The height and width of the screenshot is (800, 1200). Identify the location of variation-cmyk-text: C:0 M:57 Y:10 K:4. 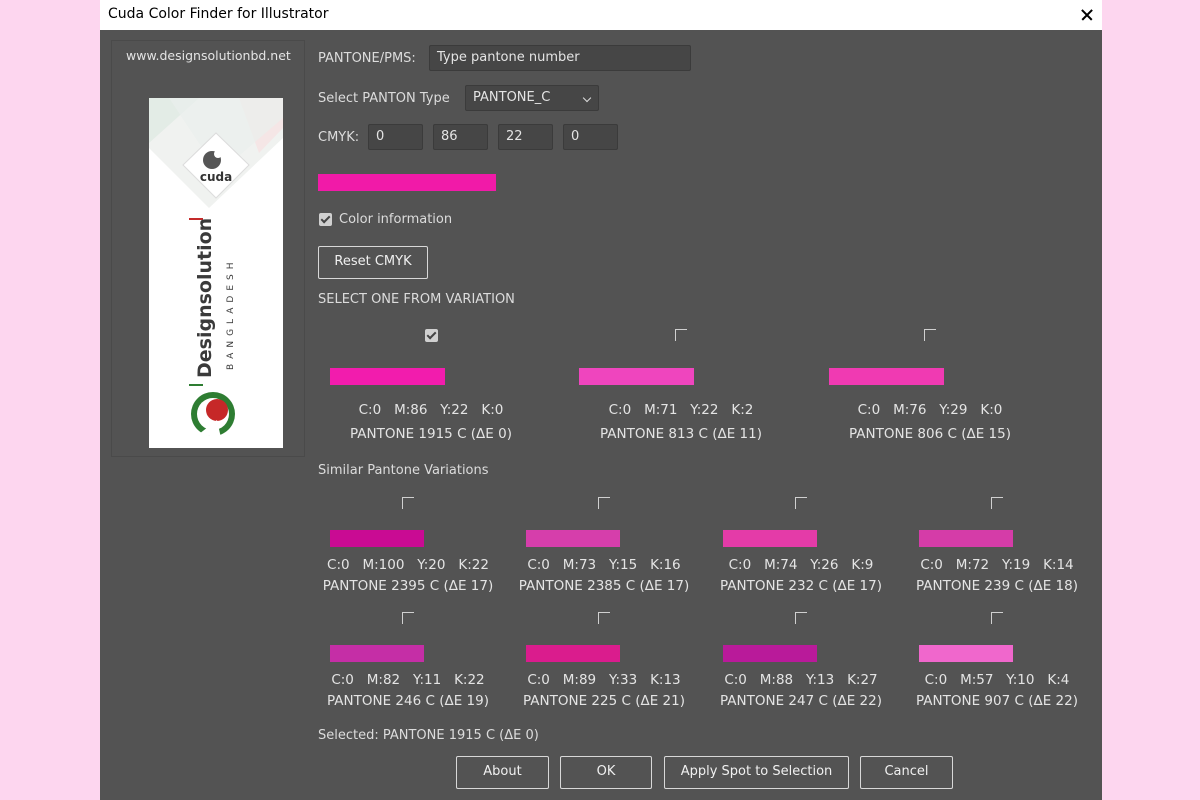
(997, 680).